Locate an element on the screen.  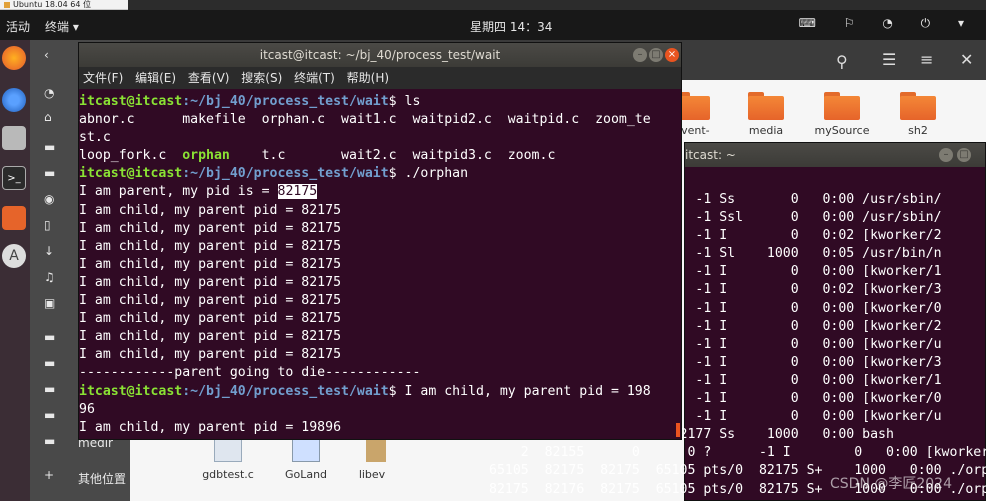
window-title: itcast@itcast: ~/bj_40/process_test/wait is located at coordinates (380, 55).